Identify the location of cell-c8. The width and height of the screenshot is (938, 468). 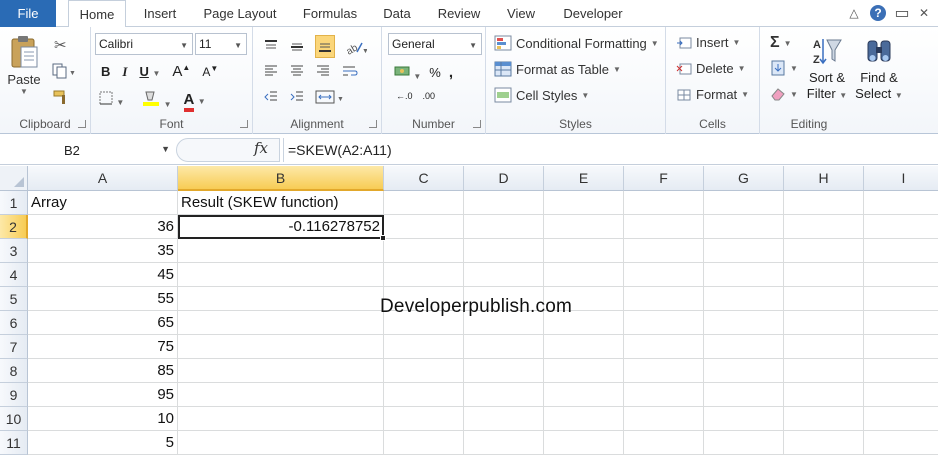
(424, 371).